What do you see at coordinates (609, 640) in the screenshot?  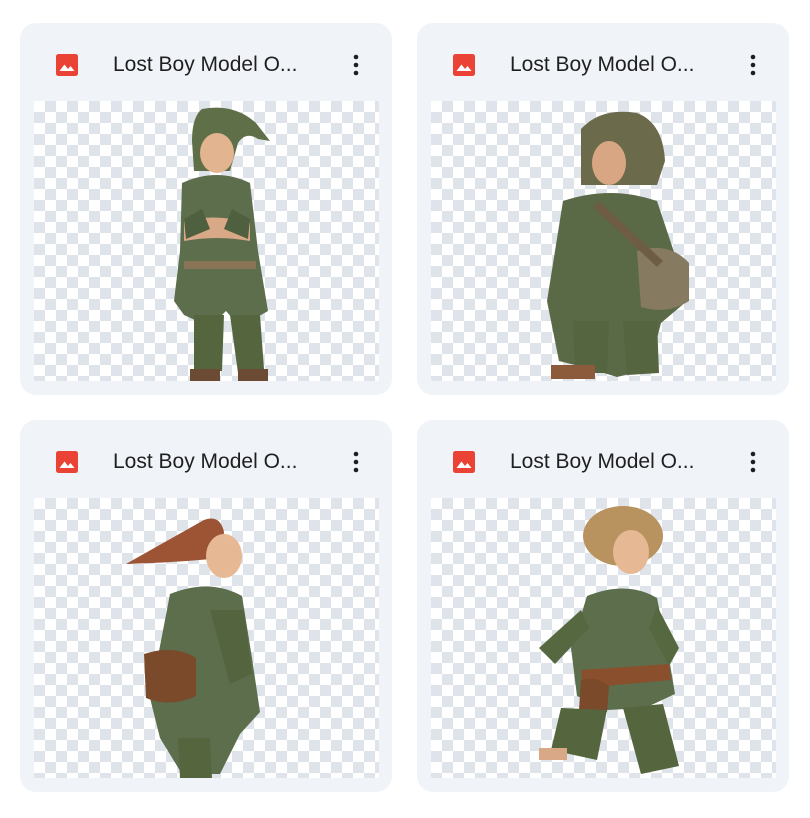 I see `boy-figure-running` at bounding box center [609, 640].